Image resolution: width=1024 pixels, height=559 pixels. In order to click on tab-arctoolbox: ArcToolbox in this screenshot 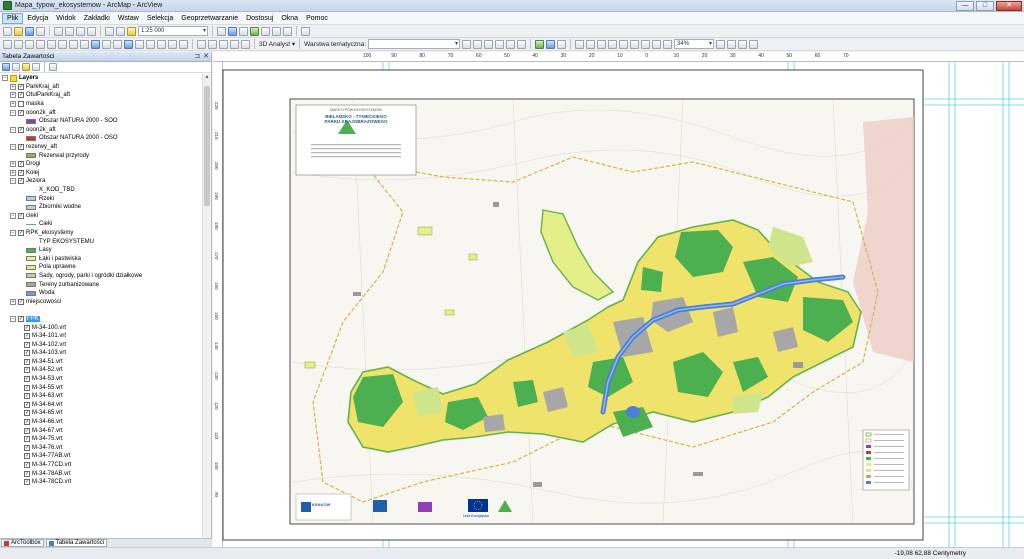, I will do `click(22, 543)`.